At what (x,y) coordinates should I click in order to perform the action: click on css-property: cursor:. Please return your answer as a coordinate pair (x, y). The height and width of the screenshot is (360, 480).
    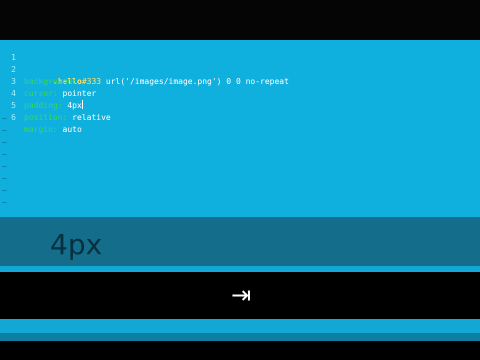
    Looking at the image, I should click on (41, 93).